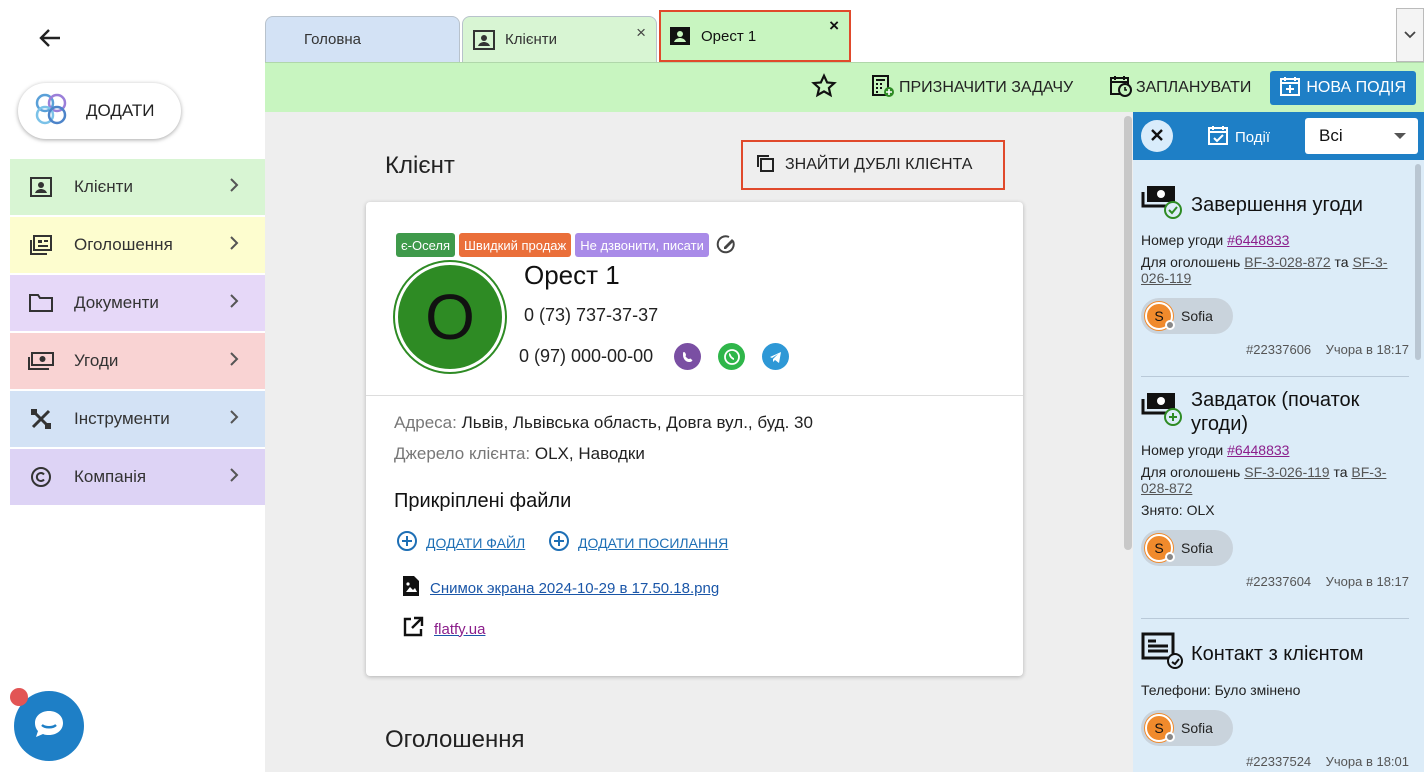 The width and height of the screenshot is (1424, 772). I want to click on events-filter-select: Всі, so click(1361, 136).